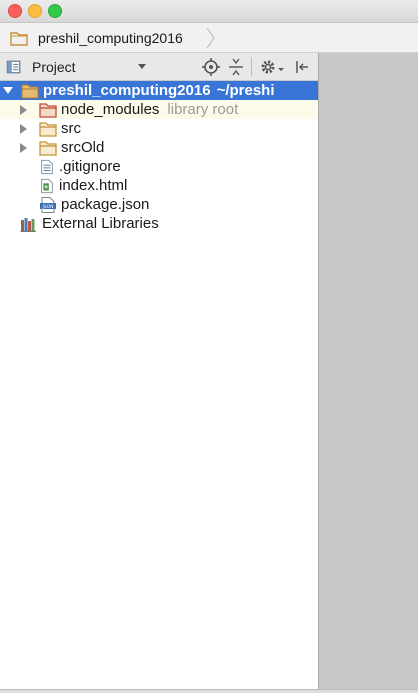 Image resolution: width=418 pixels, height=693 pixels. What do you see at coordinates (159, 67) in the screenshot?
I see `project-tool-header: Project` at bounding box center [159, 67].